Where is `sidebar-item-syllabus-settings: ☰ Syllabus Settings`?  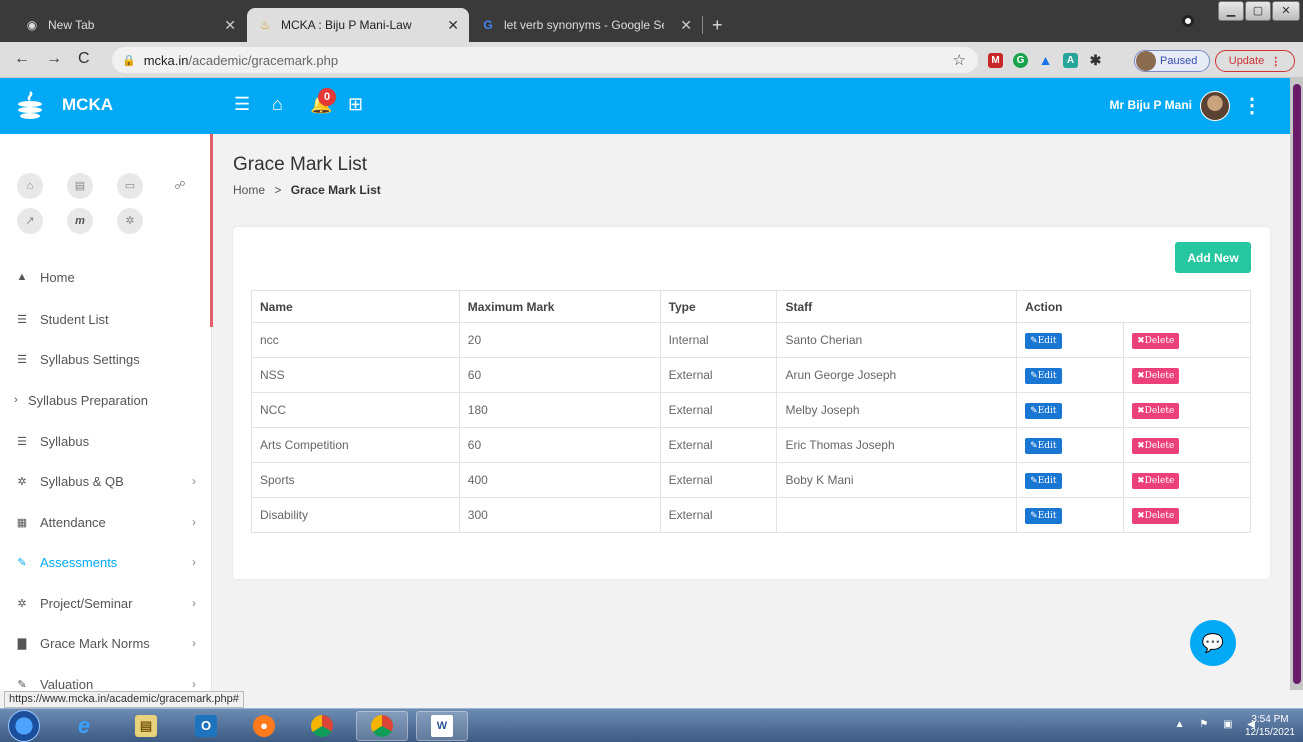
sidebar-item-syllabus-settings: ☰ Syllabus Settings is located at coordinates (105, 359).